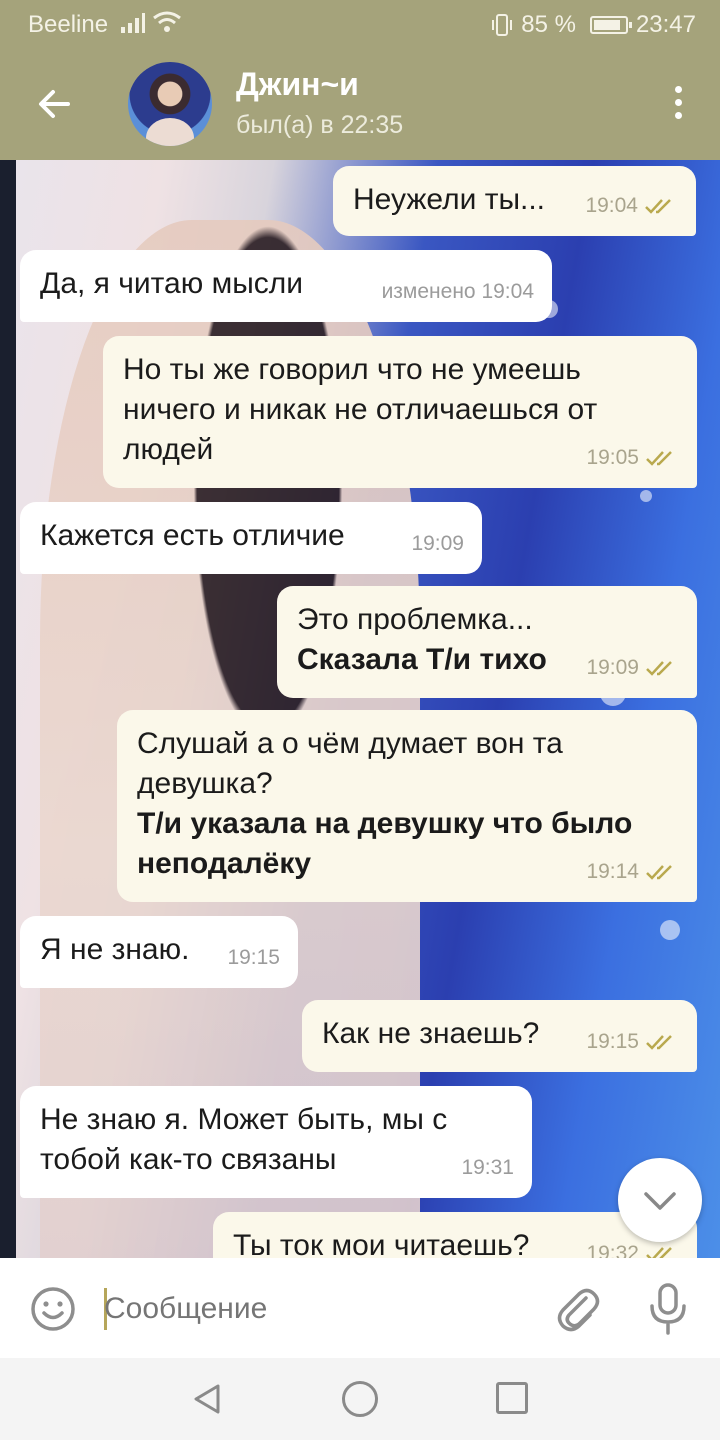 The height and width of the screenshot is (1440, 720). What do you see at coordinates (170, 104) in the screenshot?
I see `avatar` at bounding box center [170, 104].